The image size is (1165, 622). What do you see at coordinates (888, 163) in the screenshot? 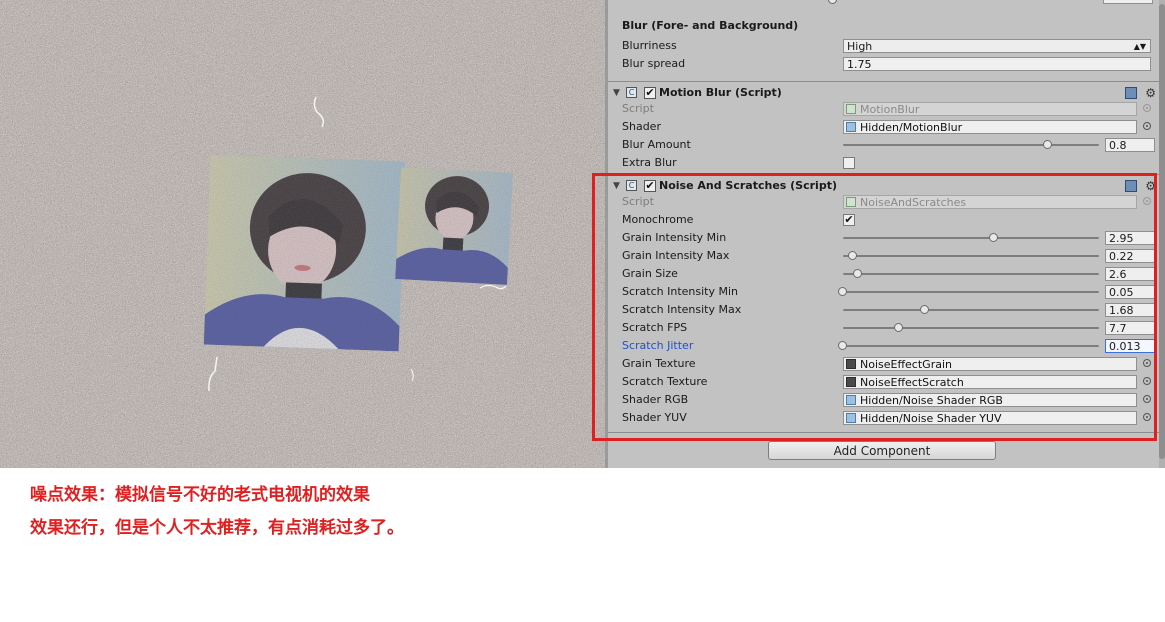
I see `extra-blur-row: Extra Blur` at bounding box center [888, 163].